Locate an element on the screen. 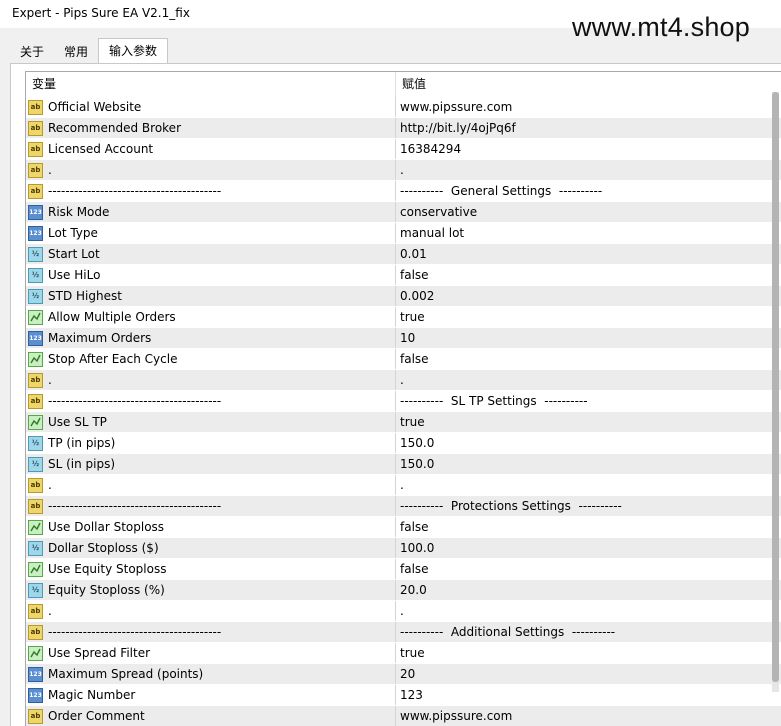 The height and width of the screenshot is (726, 781). value-cell: 10 is located at coordinates (581, 338).